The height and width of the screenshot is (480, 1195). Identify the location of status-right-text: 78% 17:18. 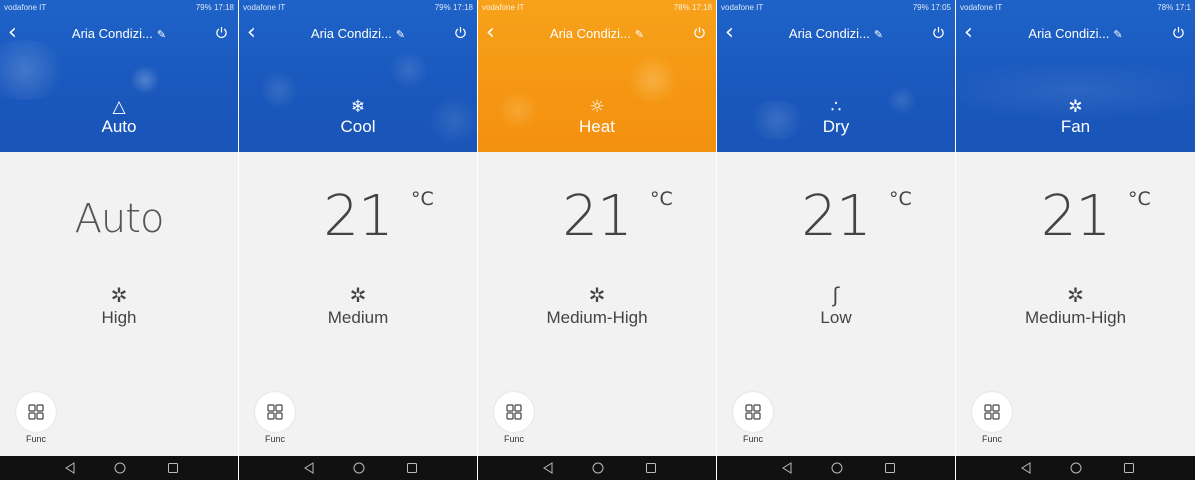
(692, 7).